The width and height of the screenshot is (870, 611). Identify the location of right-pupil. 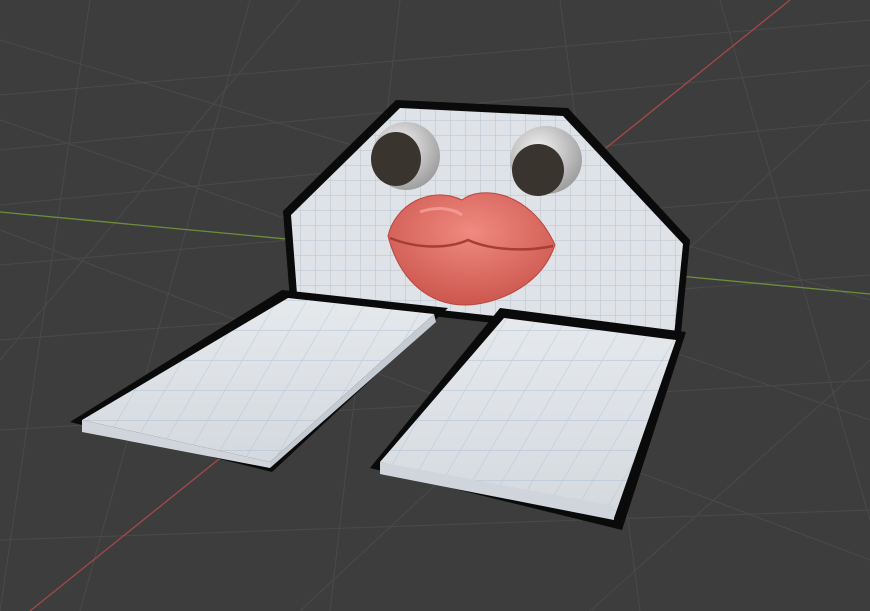
(538, 170).